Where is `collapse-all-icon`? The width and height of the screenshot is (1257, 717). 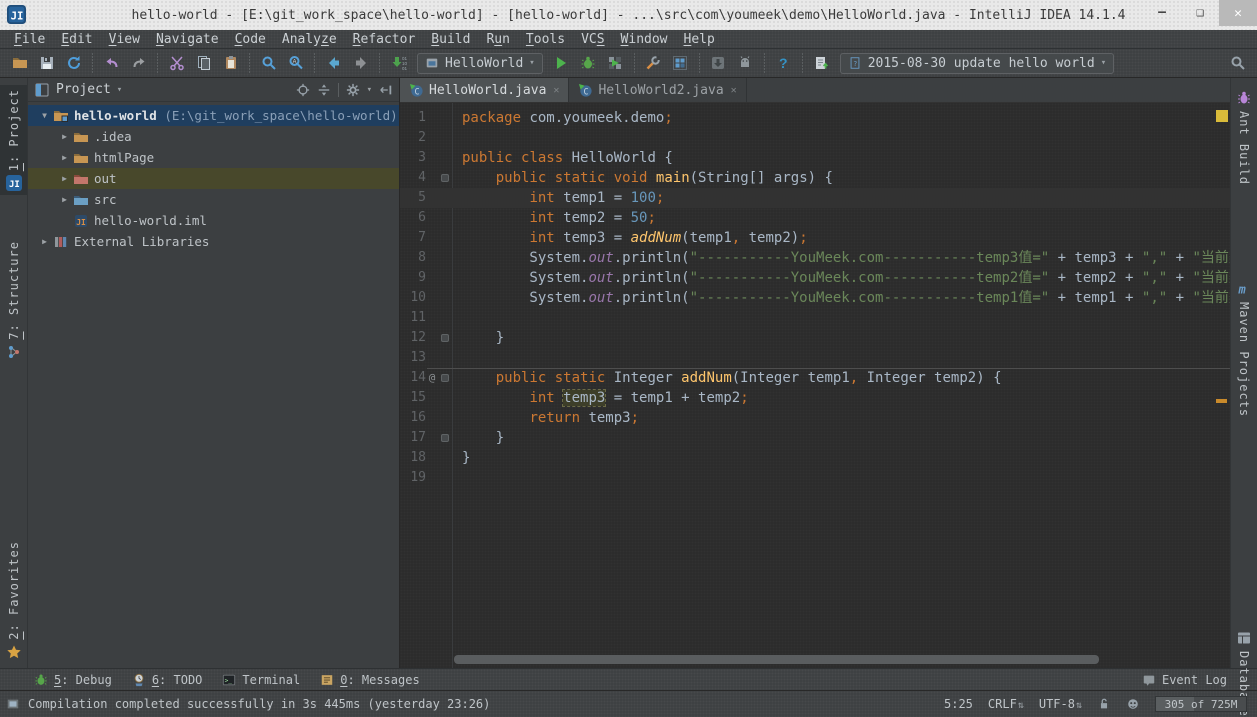 collapse-all-icon is located at coordinates (324, 90).